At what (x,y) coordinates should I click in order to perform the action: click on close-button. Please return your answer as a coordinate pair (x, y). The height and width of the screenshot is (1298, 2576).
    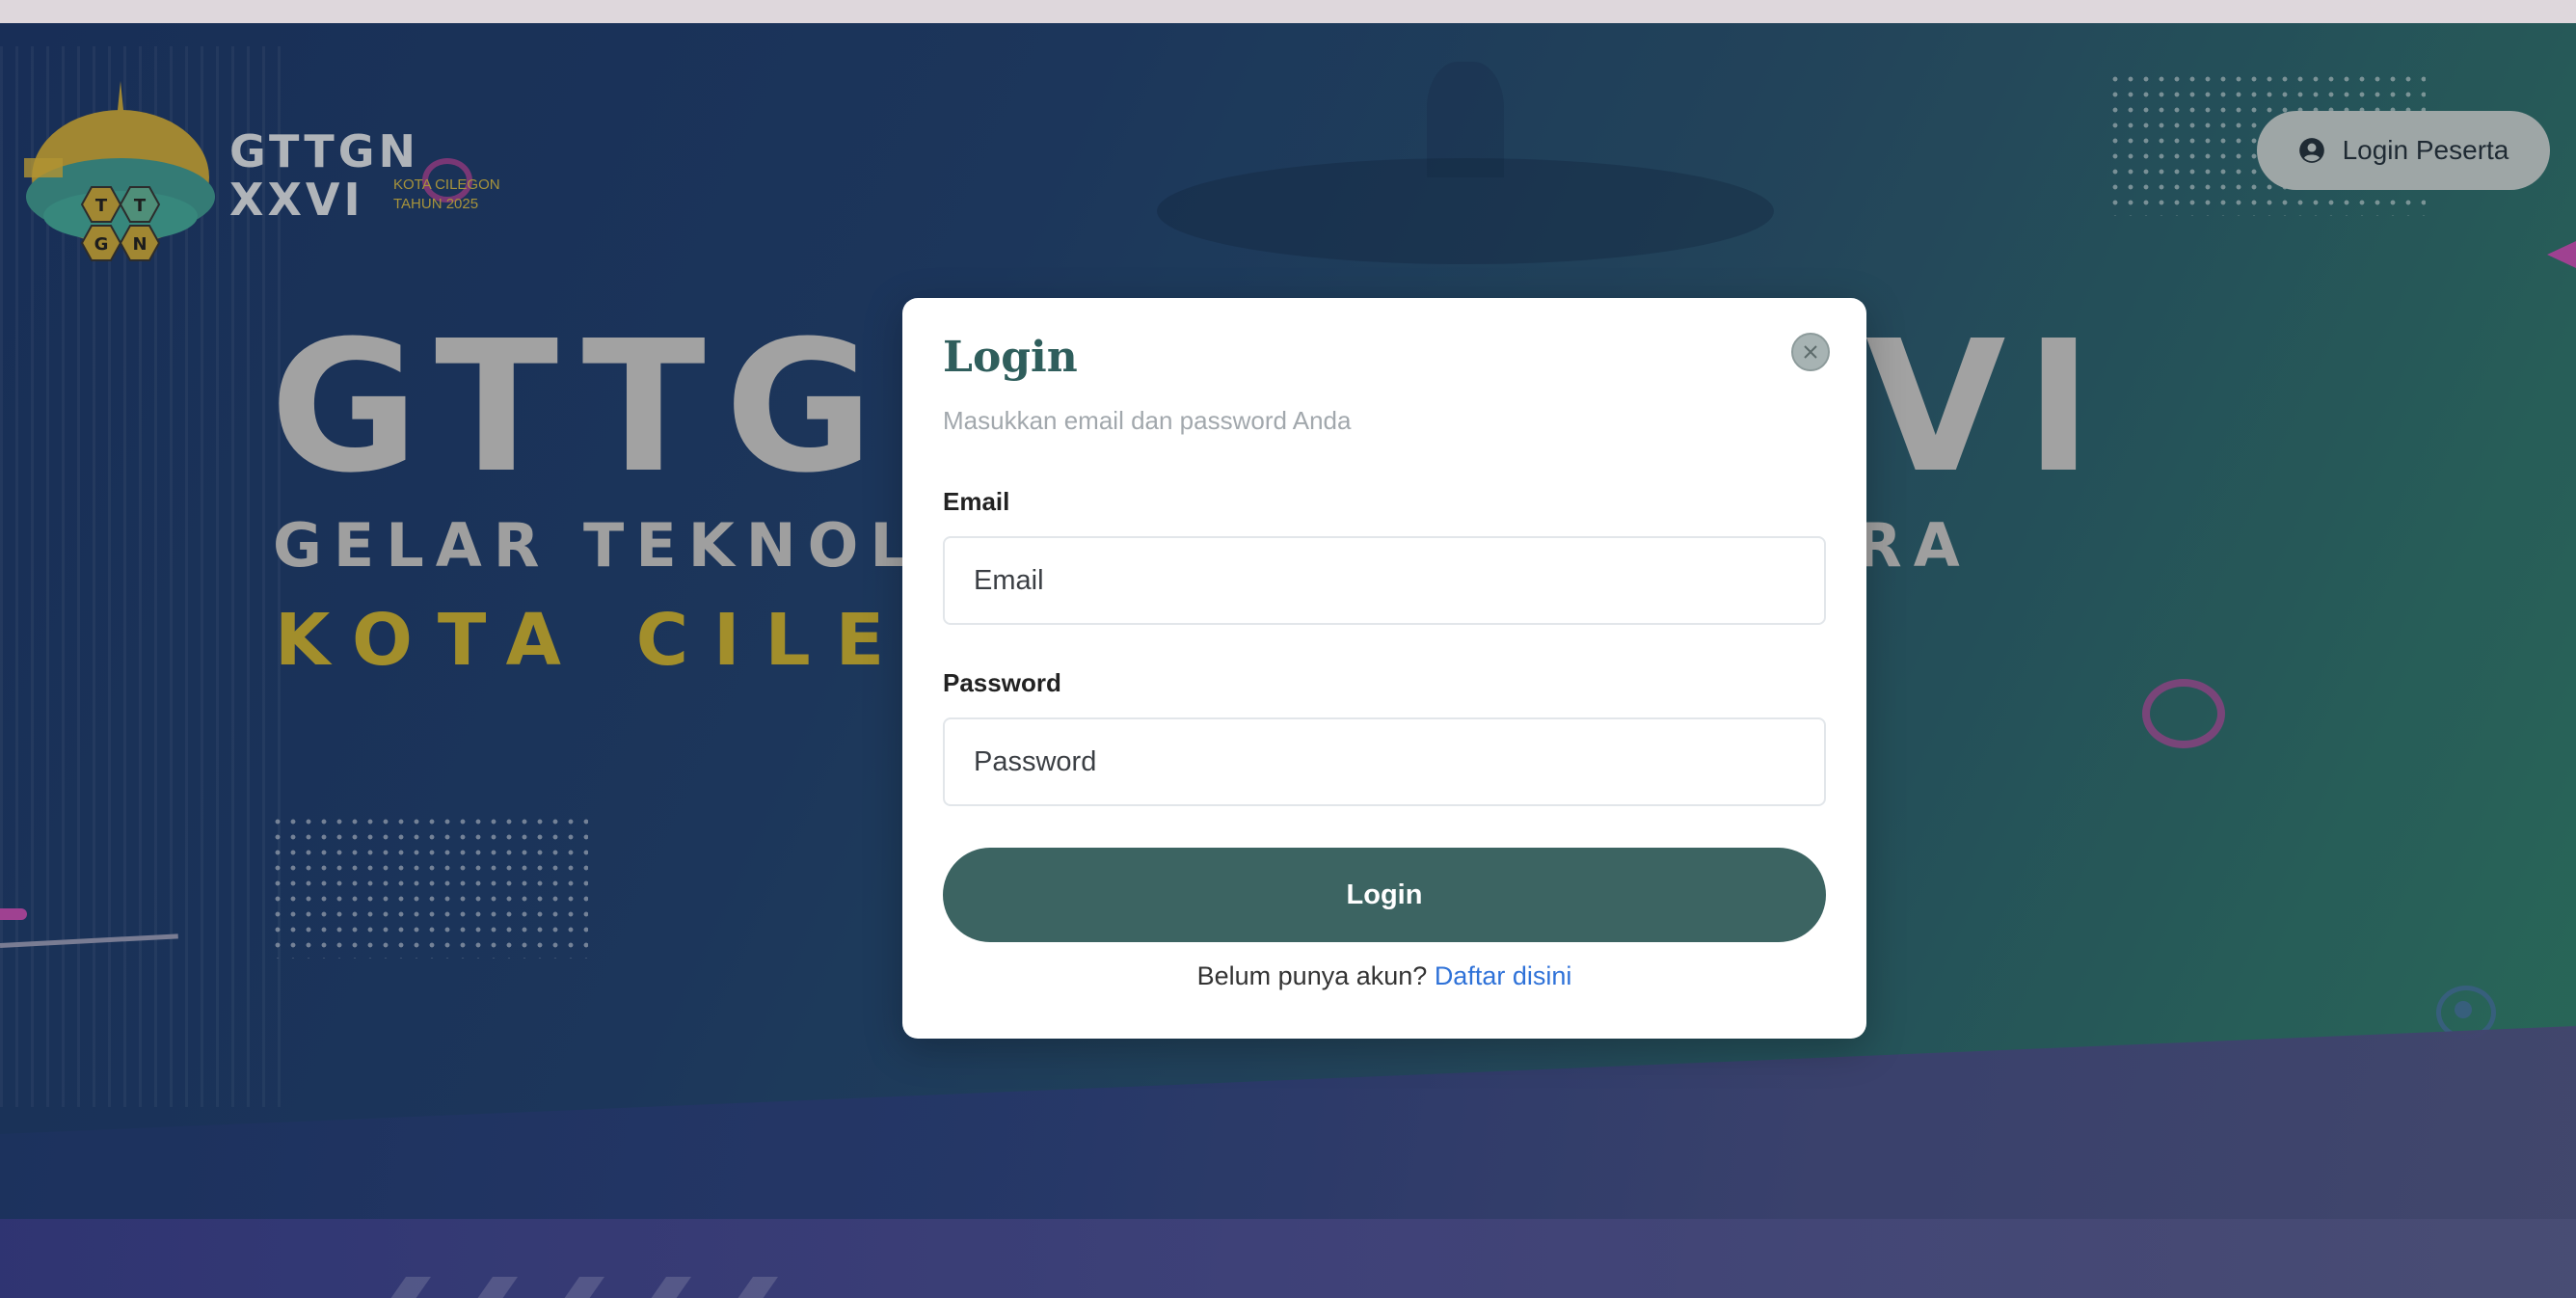
    Looking at the image, I should click on (1811, 352).